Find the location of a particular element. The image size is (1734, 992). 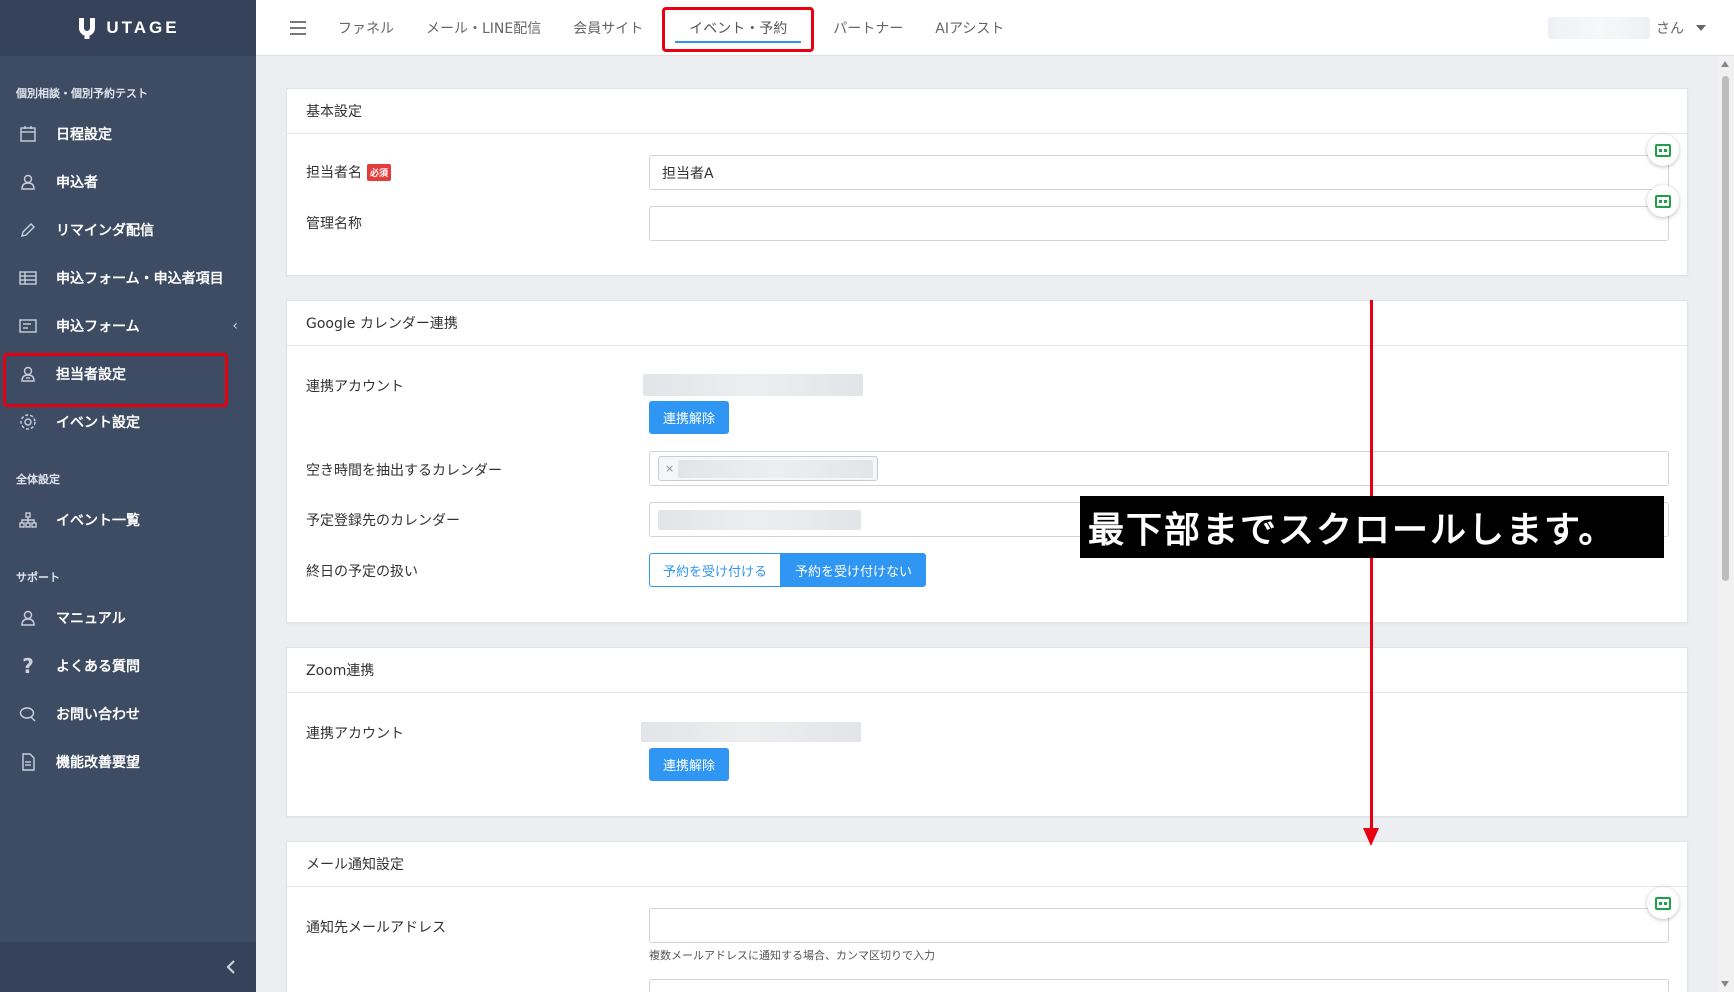

manage-name-input is located at coordinates (1159, 223).